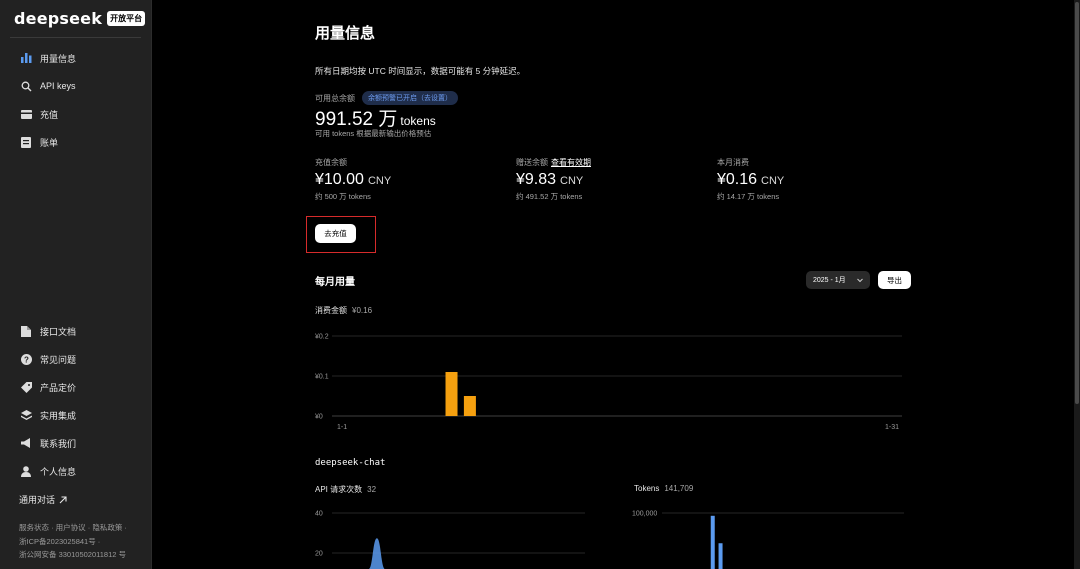 The image size is (1080, 569). I want to click on layers-icon, so click(26, 415).